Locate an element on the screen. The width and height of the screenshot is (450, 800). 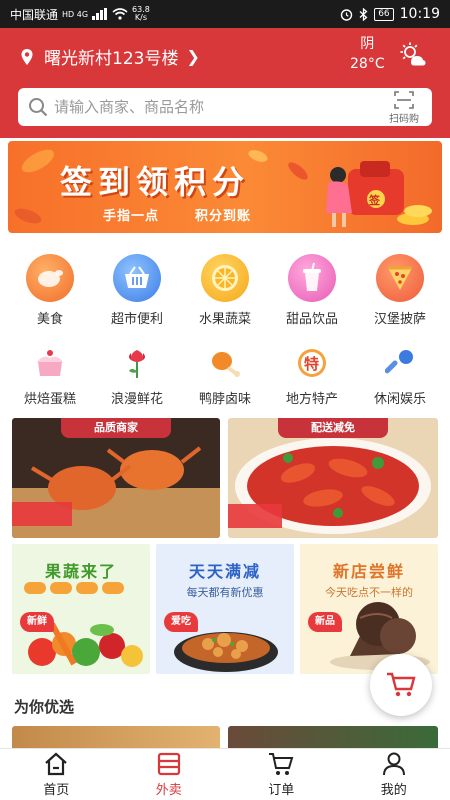
pizza-icon is located at coordinates (400, 278).